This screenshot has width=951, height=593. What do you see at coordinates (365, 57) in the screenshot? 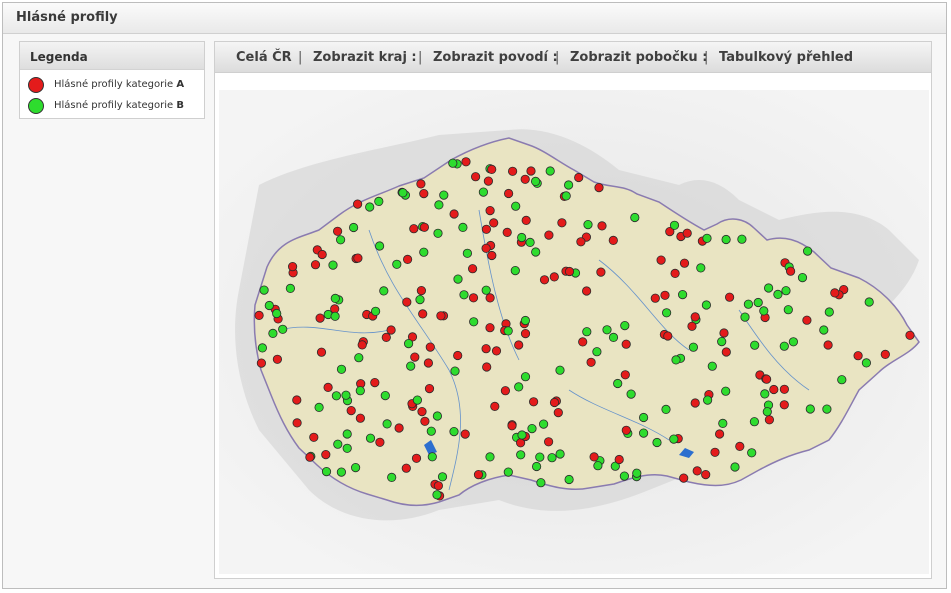
I see `nav-zobrazit-kraj-dropdown: Zobrazit kraj :` at bounding box center [365, 57].